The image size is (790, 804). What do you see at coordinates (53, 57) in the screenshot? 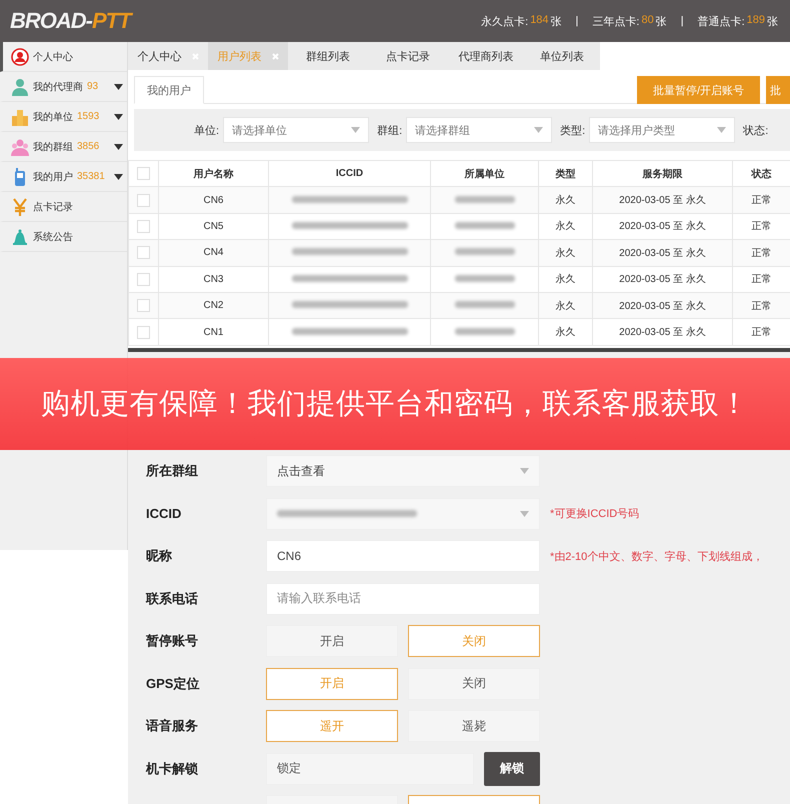
I see `sidebar-label: 个人中心` at bounding box center [53, 57].